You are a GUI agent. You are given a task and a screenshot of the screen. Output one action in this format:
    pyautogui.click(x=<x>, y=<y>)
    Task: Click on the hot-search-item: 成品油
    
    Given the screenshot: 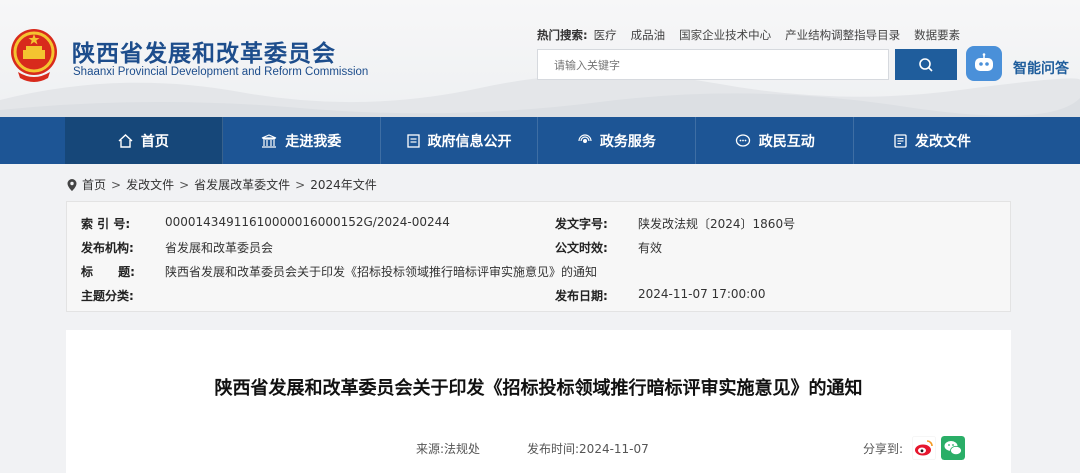 What is the action you would take?
    pyautogui.click(x=648, y=35)
    